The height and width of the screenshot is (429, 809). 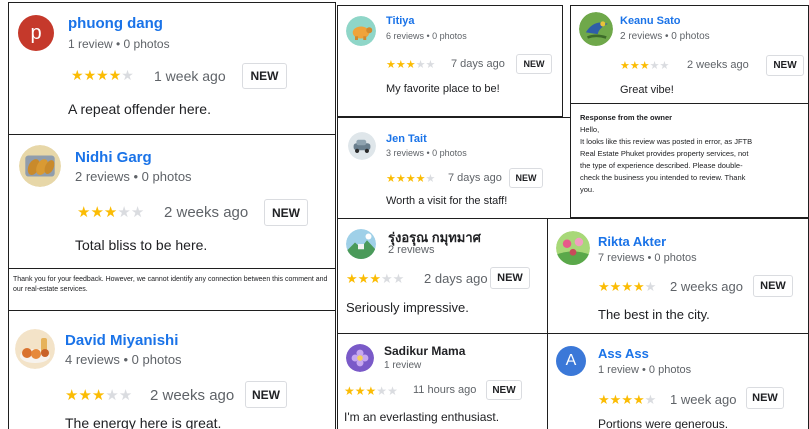 I want to click on reviewer-meta: 2 reviews, so click(x=411, y=250).